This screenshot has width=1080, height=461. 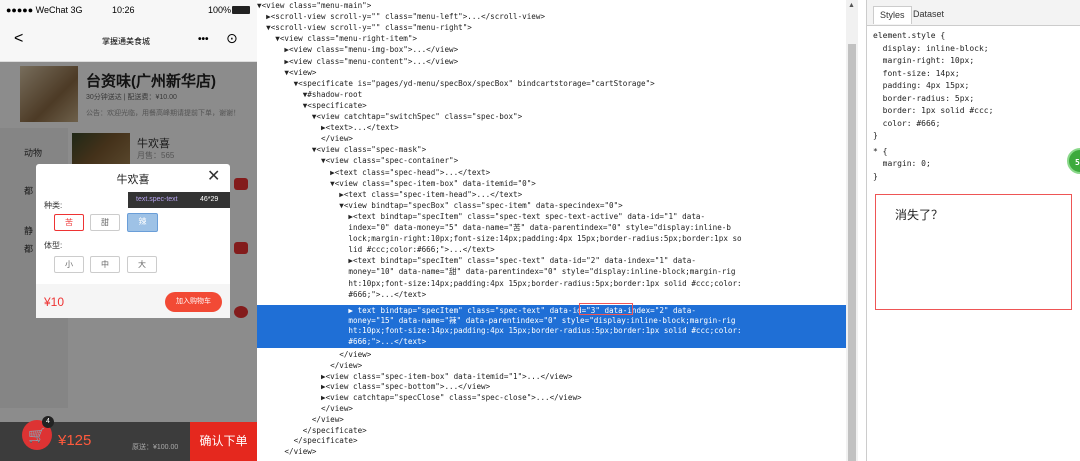 What do you see at coordinates (232, 38) in the screenshot?
I see `target-icon: ⊙` at bounding box center [232, 38].